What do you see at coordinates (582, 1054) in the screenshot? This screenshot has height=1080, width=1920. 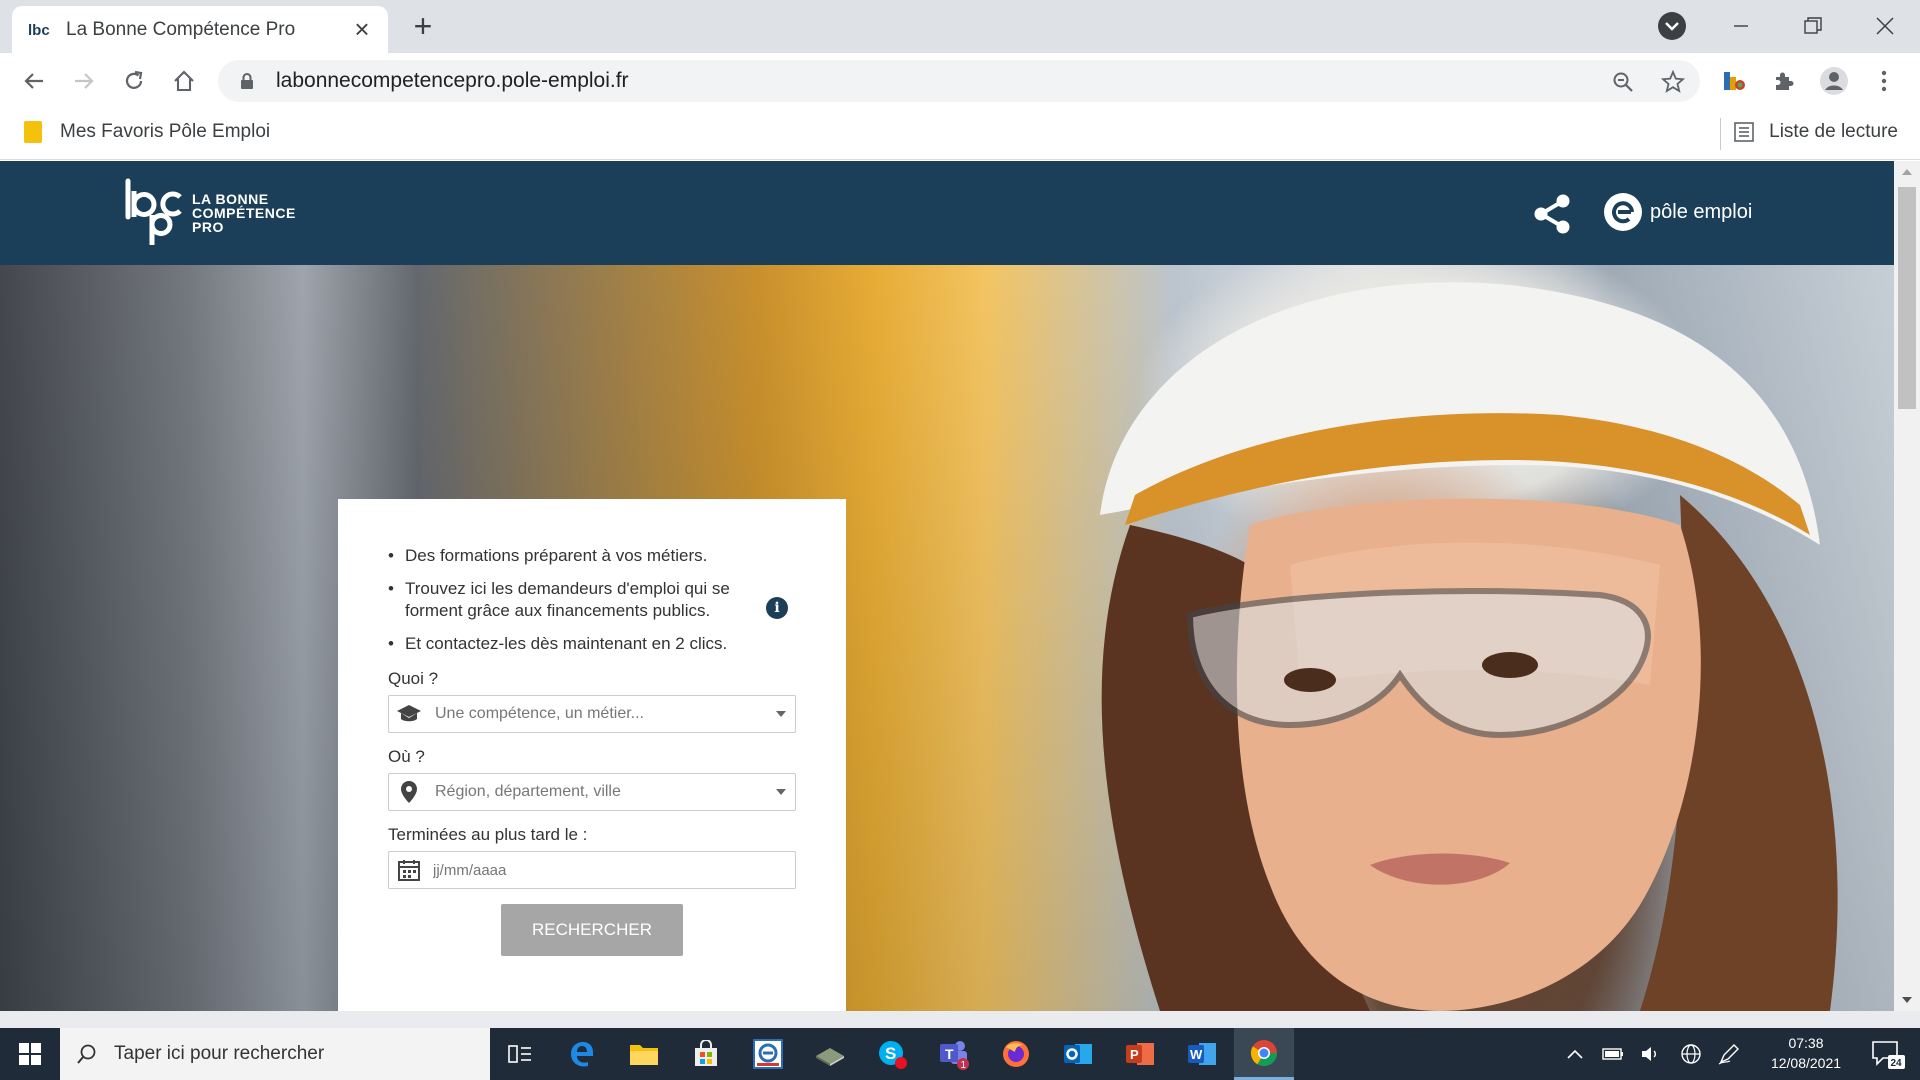 I see `edge-app-icon` at bounding box center [582, 1054].